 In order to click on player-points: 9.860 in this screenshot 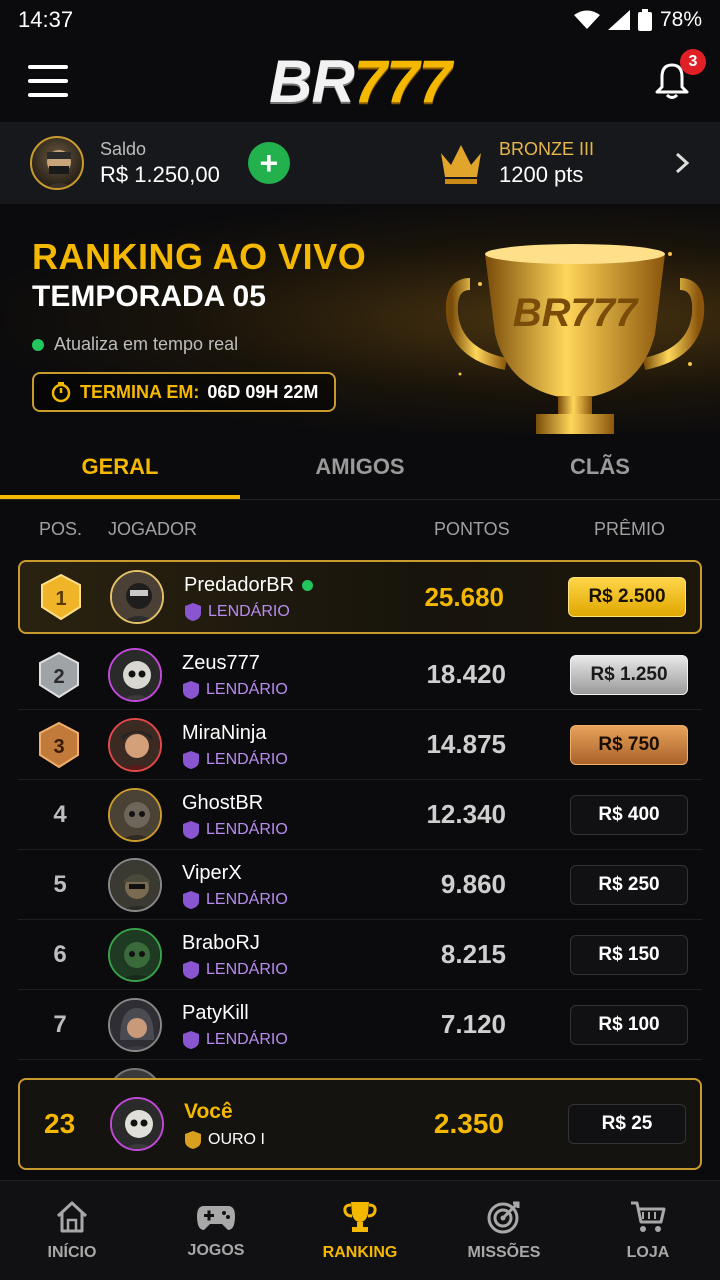, I will do `click(473, 884)`.